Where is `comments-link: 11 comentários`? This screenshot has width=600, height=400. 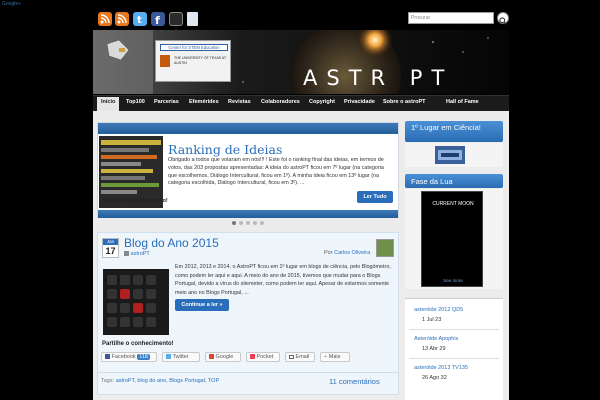 comments-link: 11 comentários is located at coordinates (354, 381).